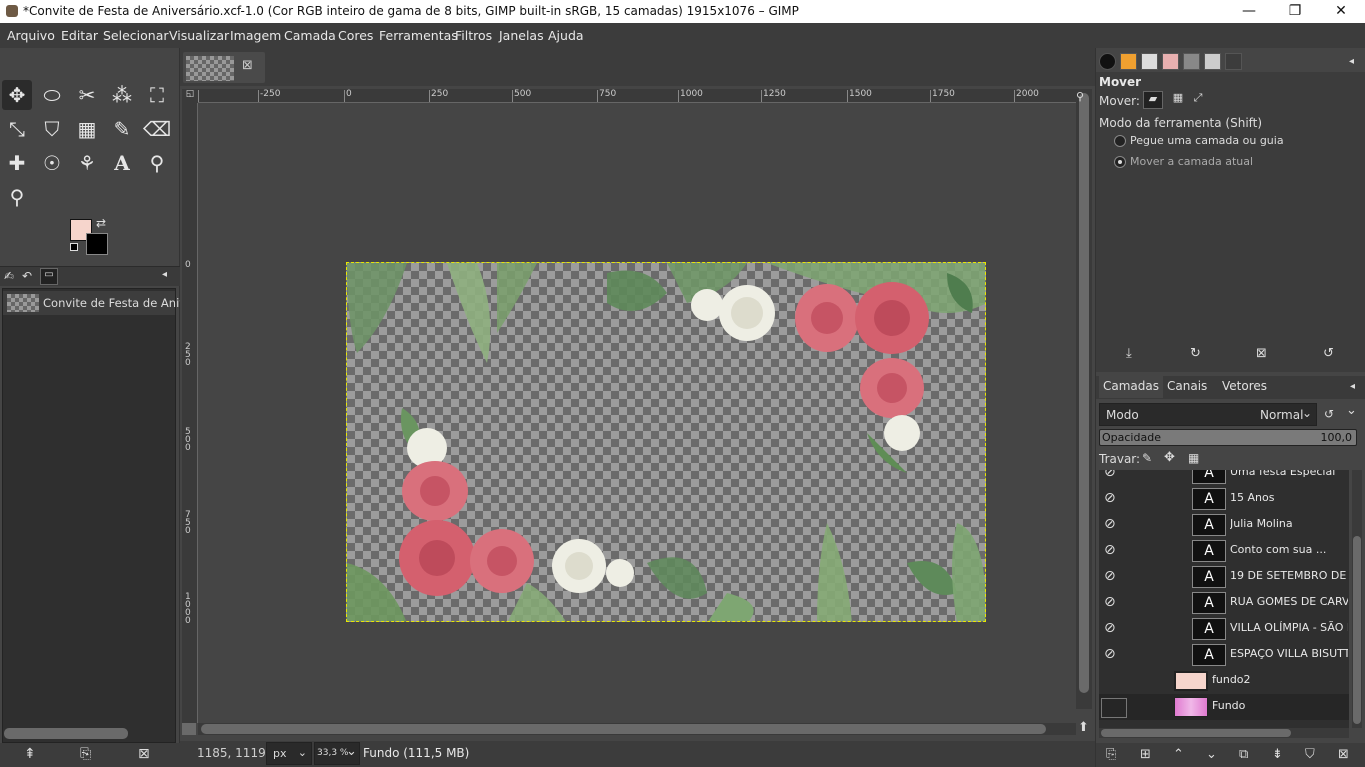 This screenshot has width=1365, height=767. I want to click on layer-name: fundo2, so click(1271, 679).